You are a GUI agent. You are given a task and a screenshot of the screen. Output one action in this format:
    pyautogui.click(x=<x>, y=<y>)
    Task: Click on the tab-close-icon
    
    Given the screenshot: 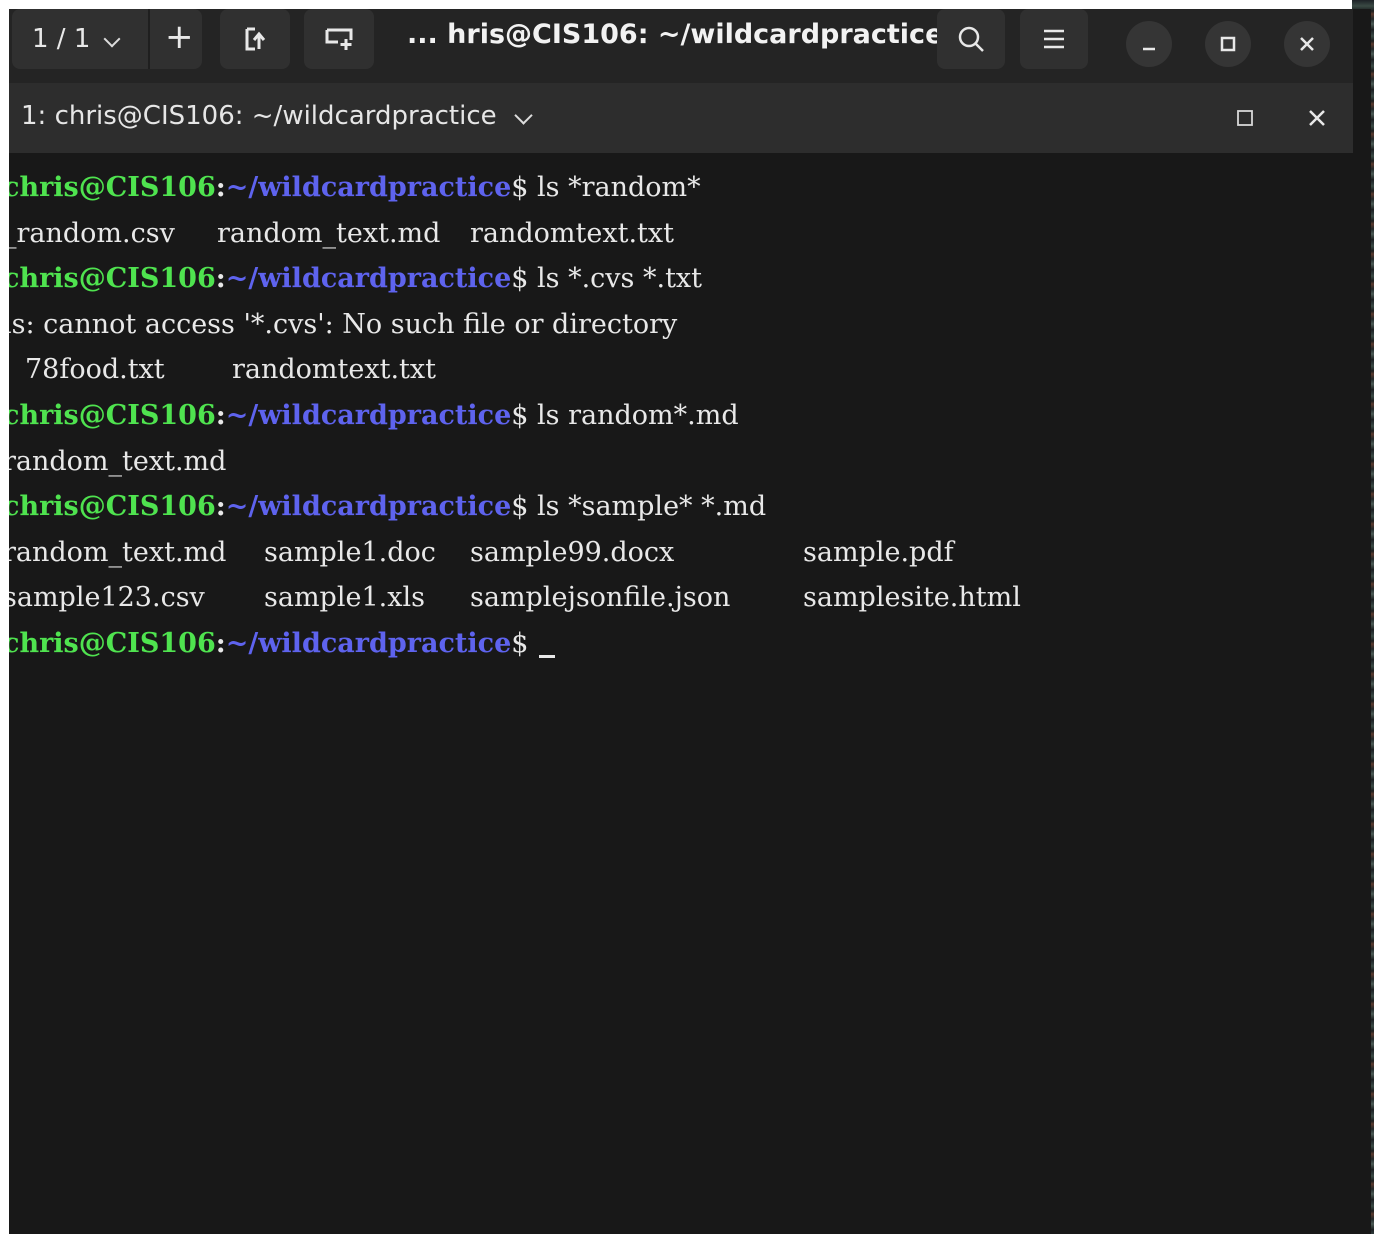 What is the action you would take?
    pyautogui.click(x=1317, y=118)
    